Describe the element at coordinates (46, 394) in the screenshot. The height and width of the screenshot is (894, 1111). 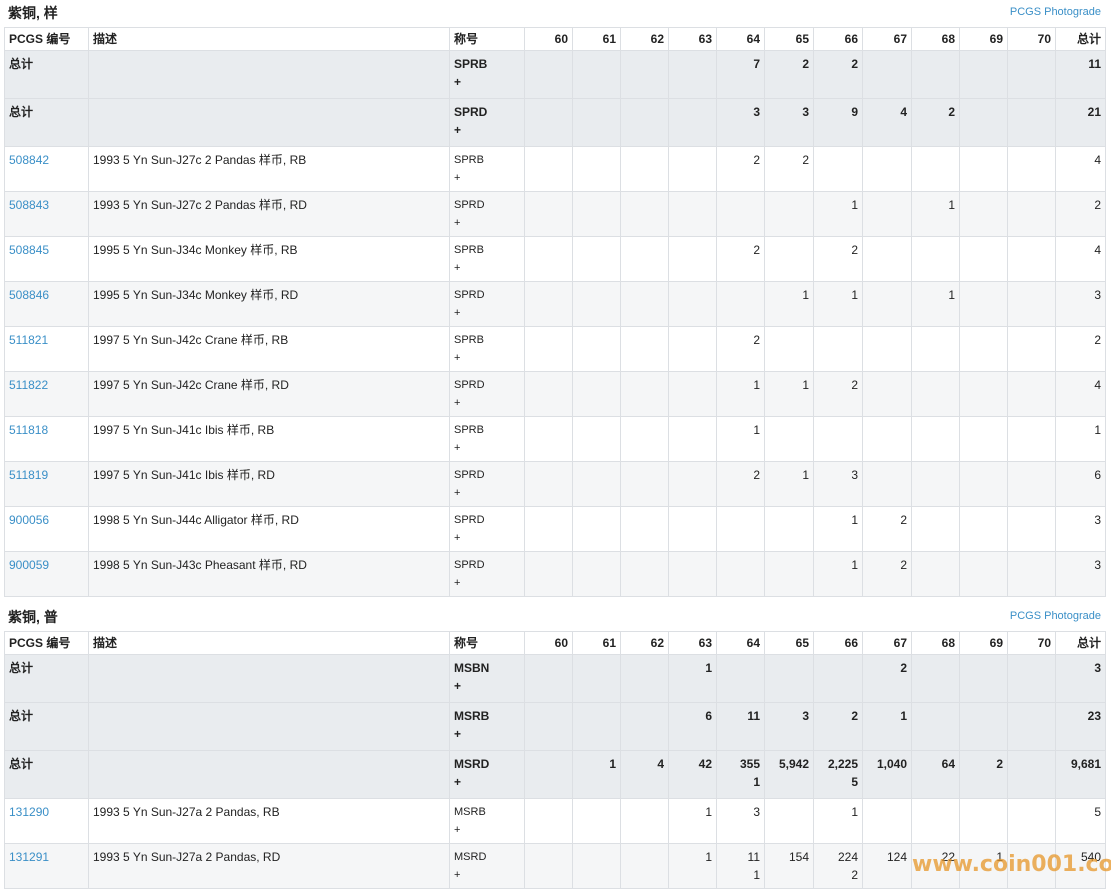
I see `pcgs-number-cell: 511822` at that location.